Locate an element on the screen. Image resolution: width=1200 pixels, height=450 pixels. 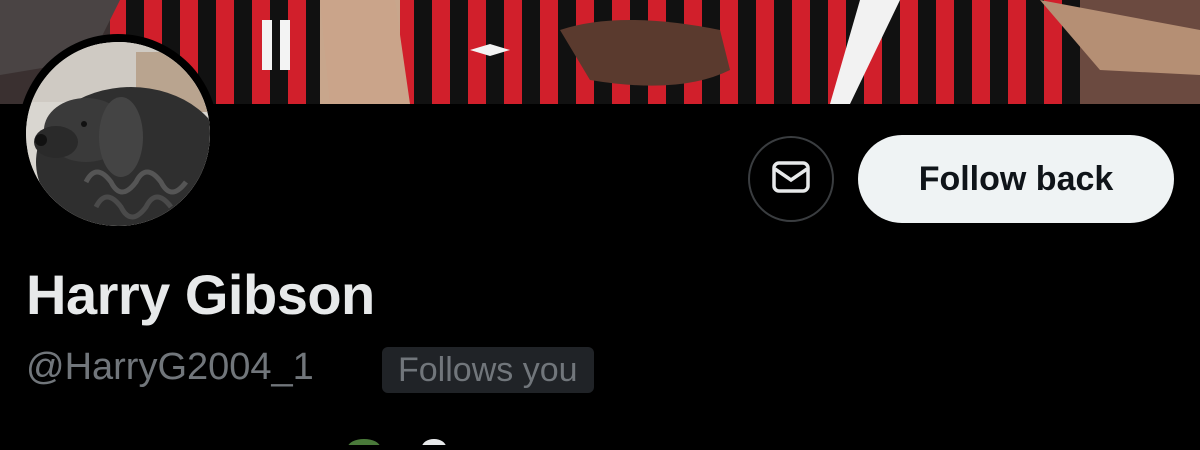
follows-you-badge: Follows you is located at coordinates (488, 370).